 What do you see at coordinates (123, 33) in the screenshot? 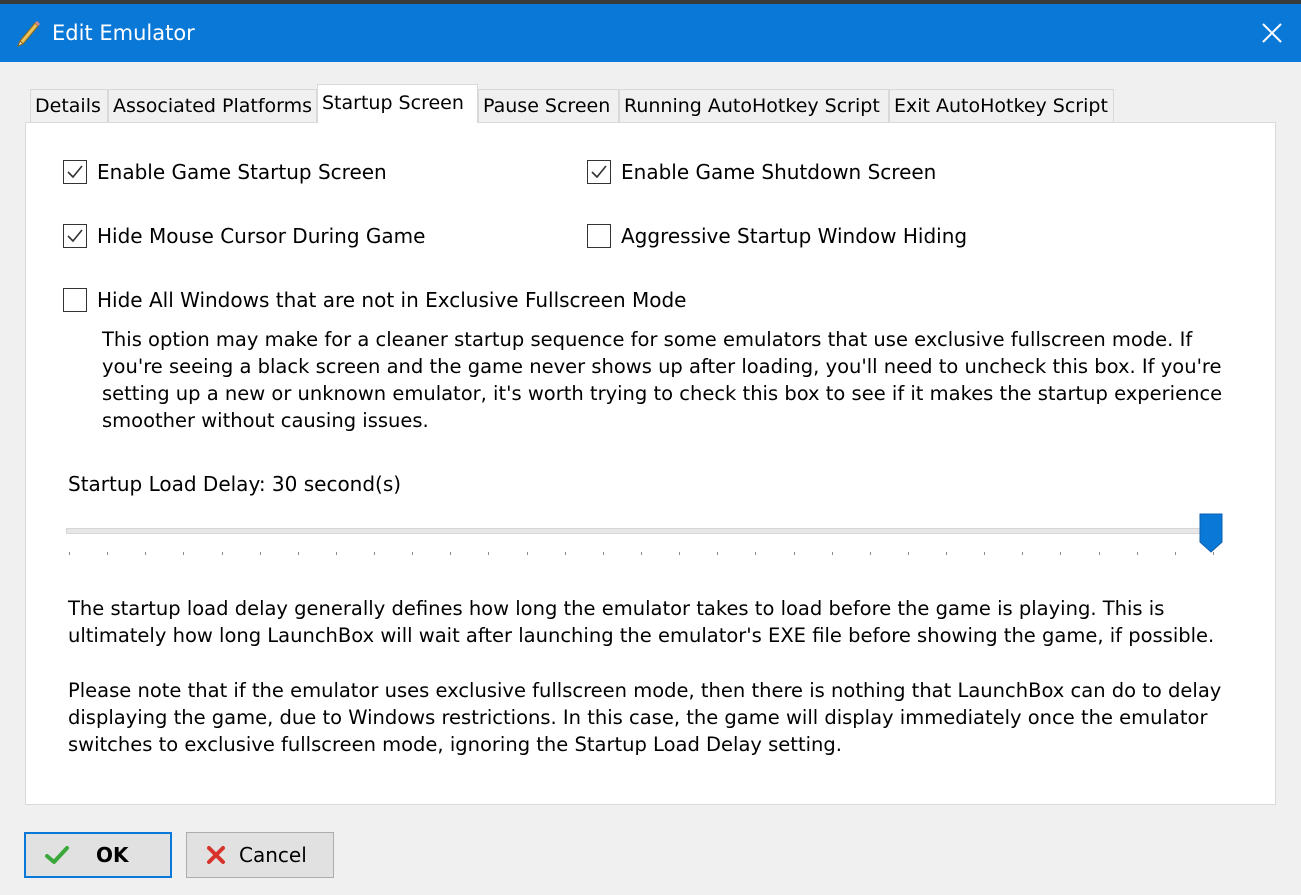
I see `window-title: Edit Emulator` at bounding box center [123, 33].